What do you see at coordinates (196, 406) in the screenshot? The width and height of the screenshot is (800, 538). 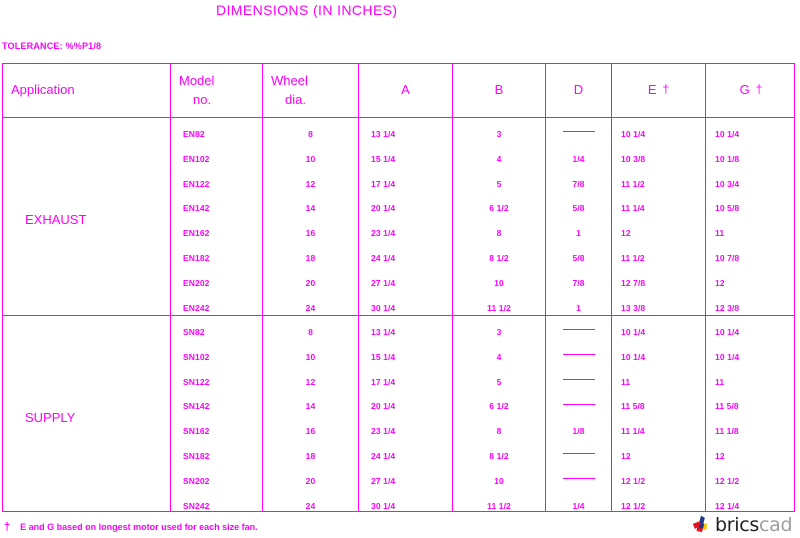 I see `cell-model: SN142` at bounding box center [196, 406].